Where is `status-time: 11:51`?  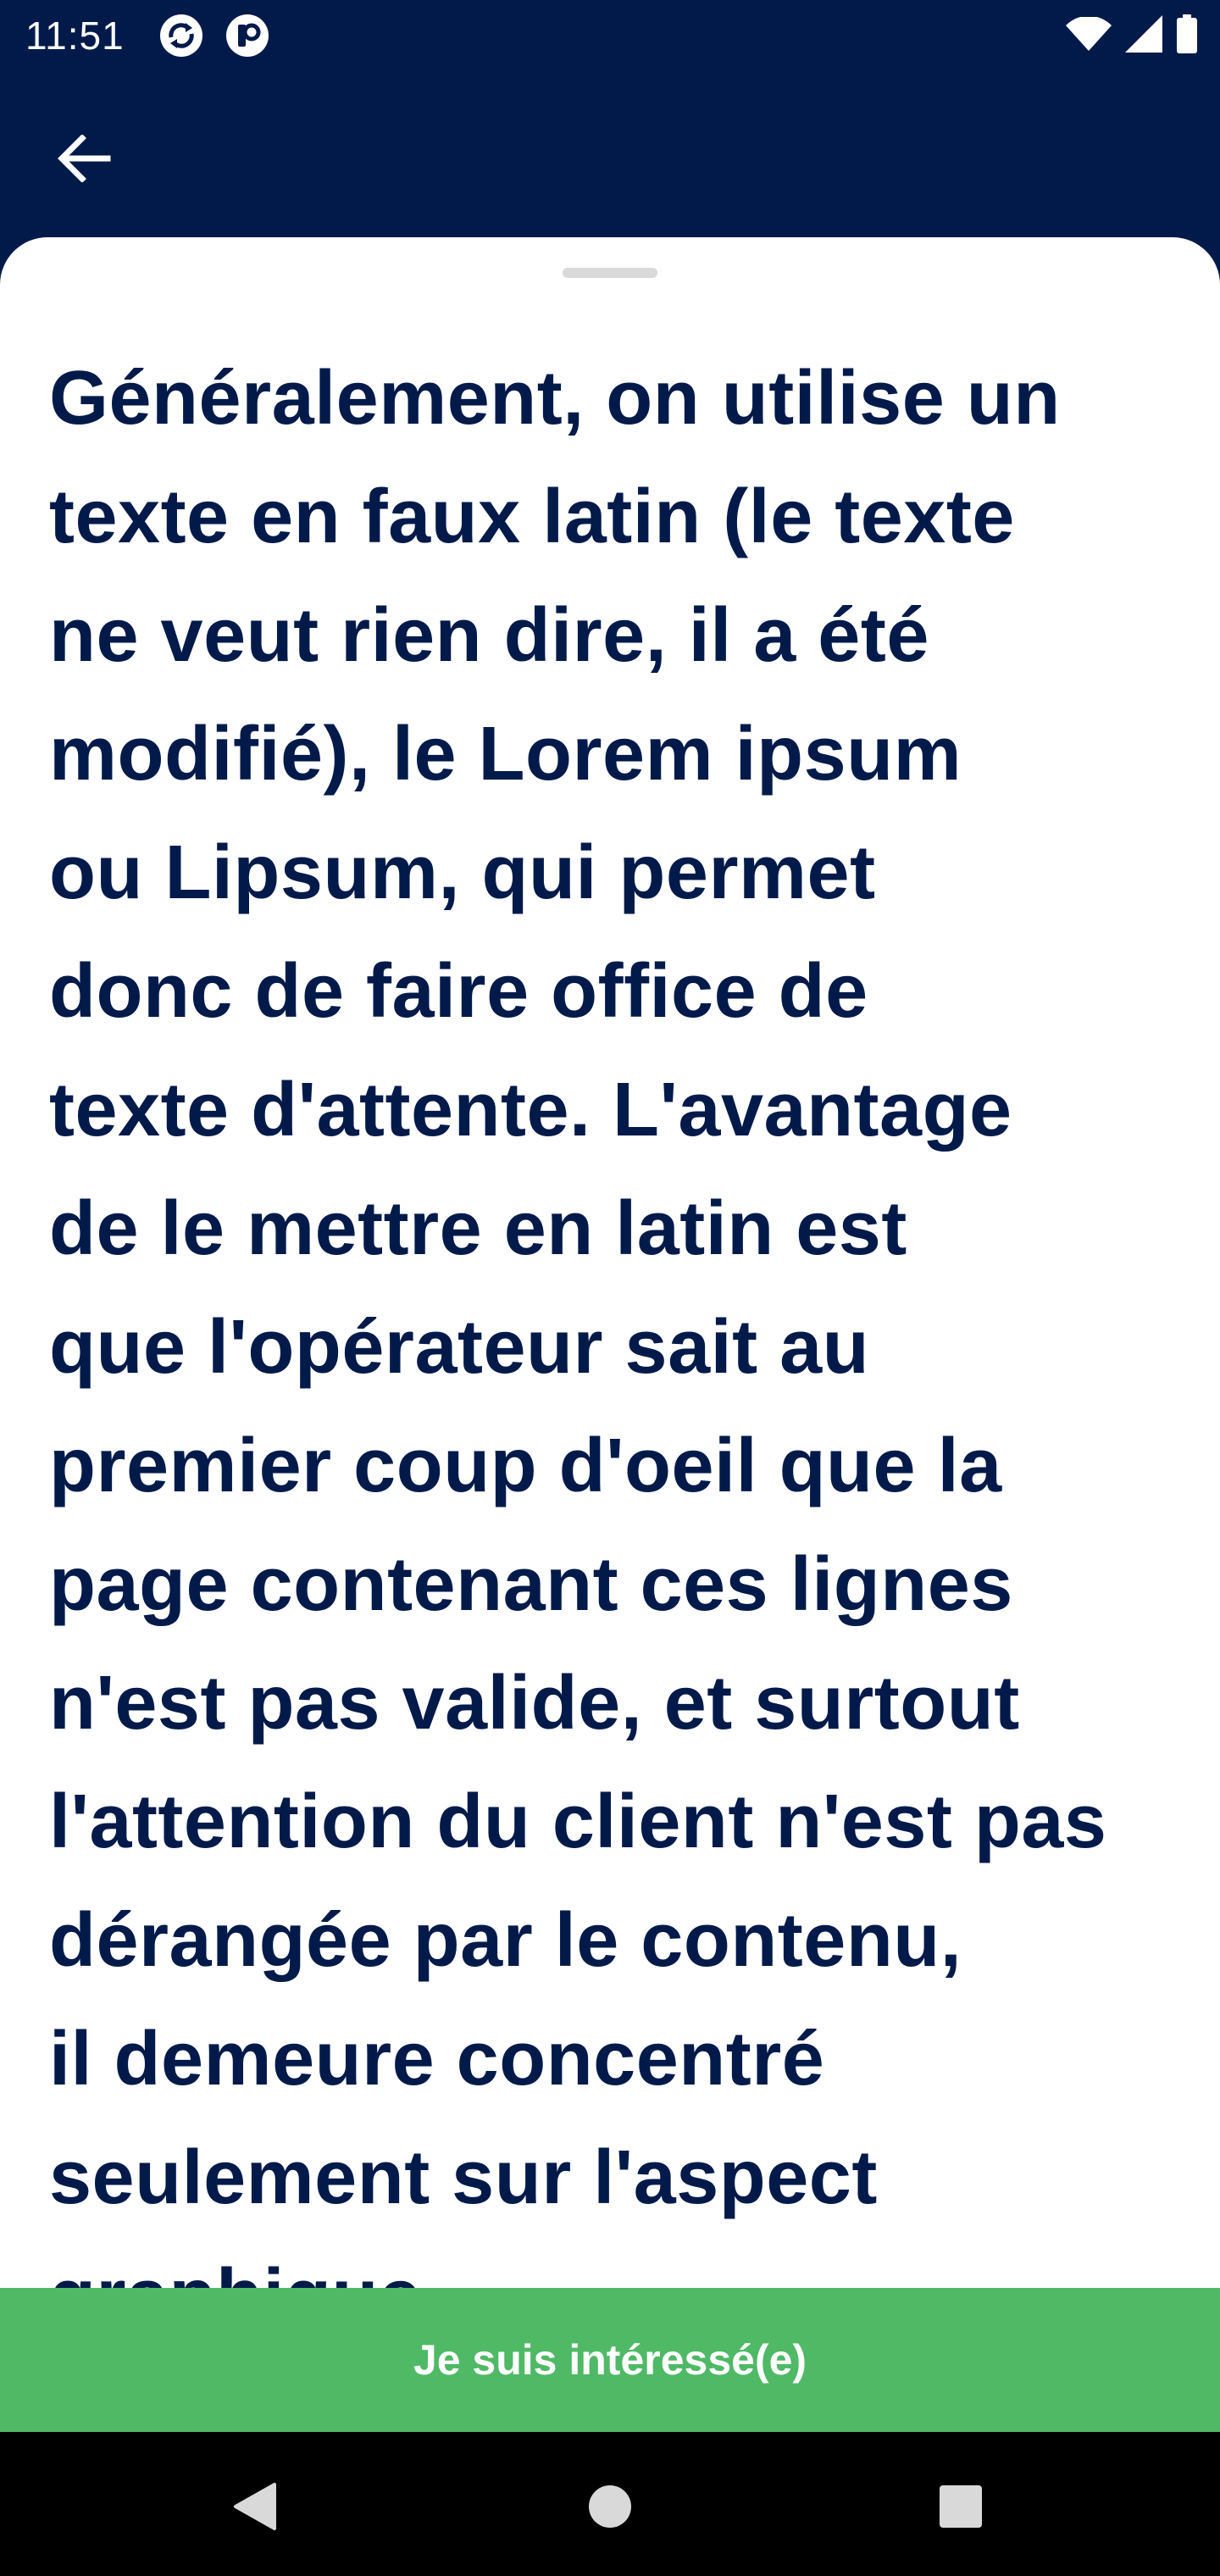
status-time: 11:51 is located at coordinates (75, 36).